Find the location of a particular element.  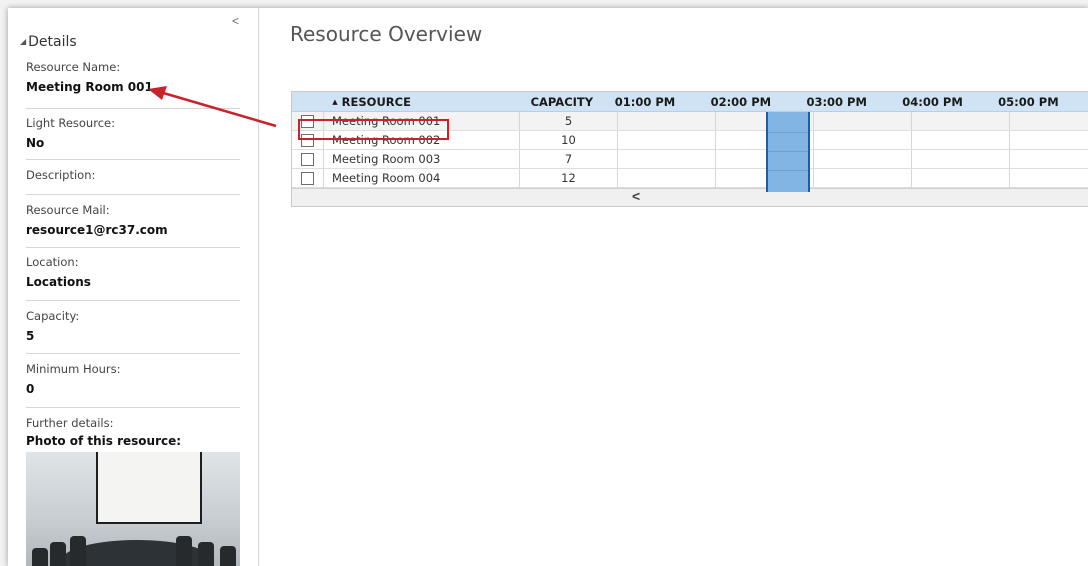

booking-block is located at coordinates (788, 152).